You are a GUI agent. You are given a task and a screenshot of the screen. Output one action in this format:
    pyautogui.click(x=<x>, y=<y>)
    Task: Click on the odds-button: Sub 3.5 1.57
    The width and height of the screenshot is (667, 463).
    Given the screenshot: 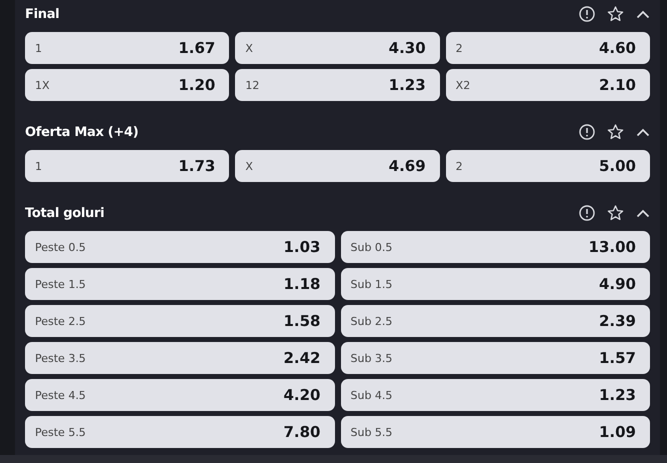 What is the action you would take?
    pyautogui.click(x=495, y=358)
    